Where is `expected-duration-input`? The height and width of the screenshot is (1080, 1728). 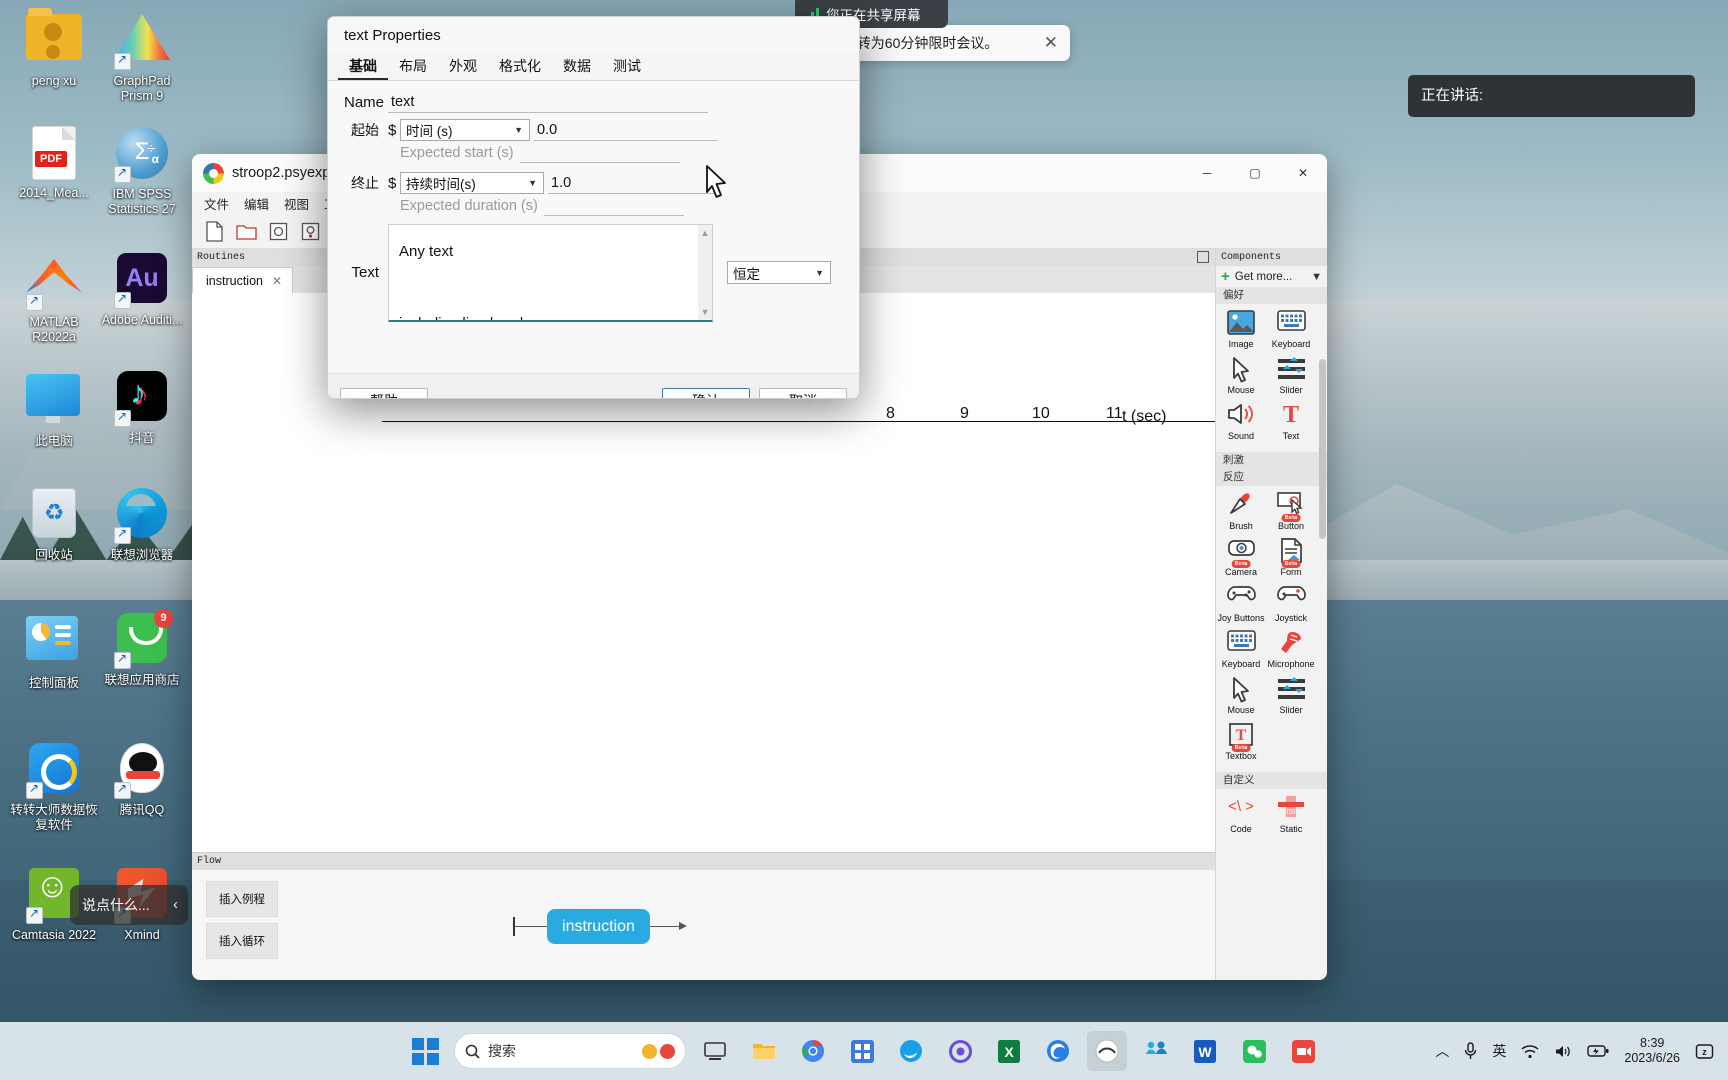
expected-duration-input is located at coordinates (613, 205).